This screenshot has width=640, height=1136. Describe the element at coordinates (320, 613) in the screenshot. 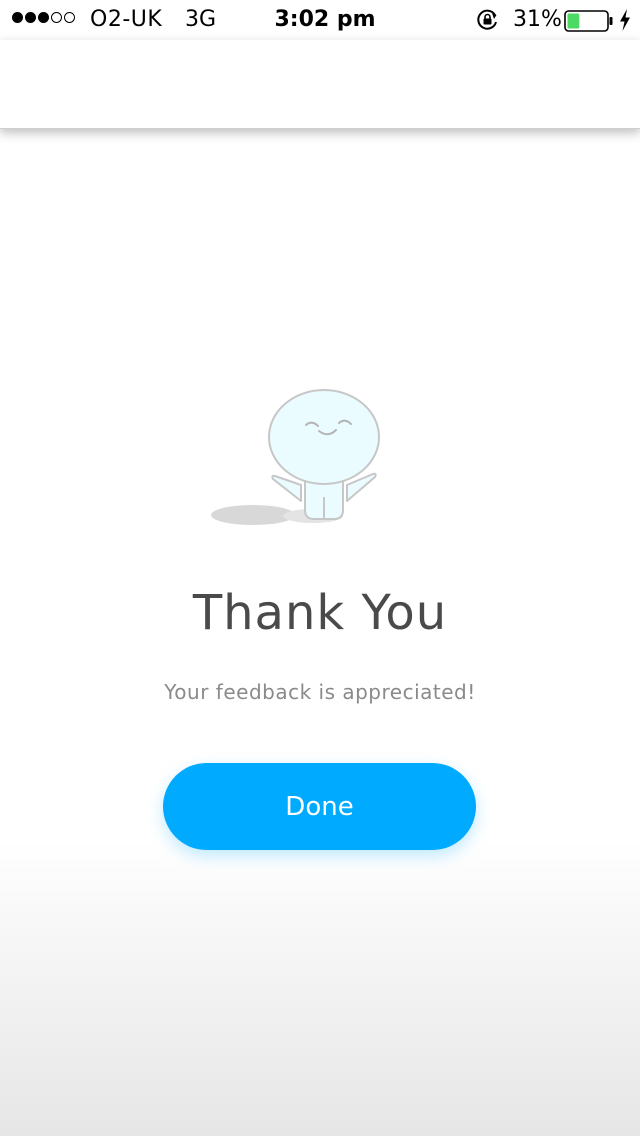

I see `page-title: Thank You` at that location.